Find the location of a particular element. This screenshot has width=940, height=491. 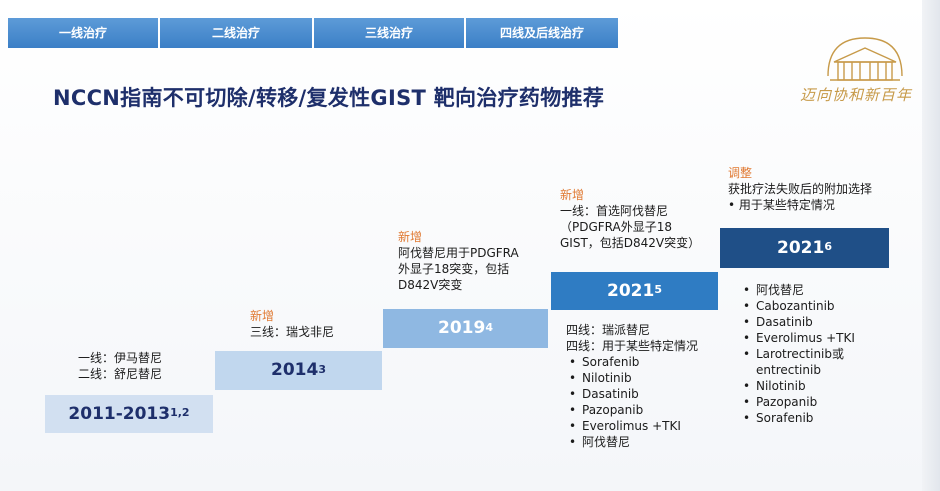

list-item: Larotrectinib或 is located at coordinates (797, 354).